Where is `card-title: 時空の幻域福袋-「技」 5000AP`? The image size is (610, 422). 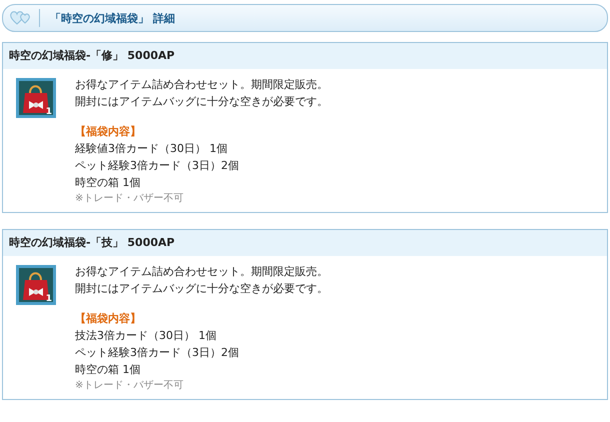
card-title: 時空の幻域福袋-「技」 5000AP is located at coordinates (305, 243).